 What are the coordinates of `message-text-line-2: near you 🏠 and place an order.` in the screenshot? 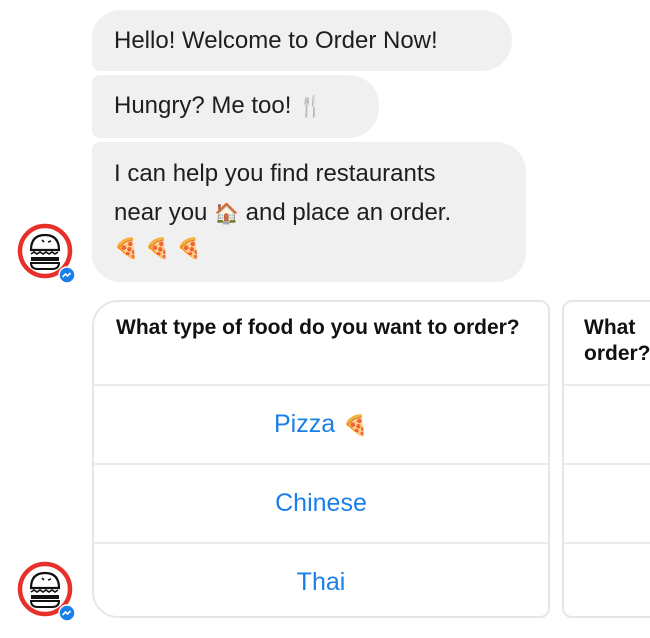 It's located at (283, 212).